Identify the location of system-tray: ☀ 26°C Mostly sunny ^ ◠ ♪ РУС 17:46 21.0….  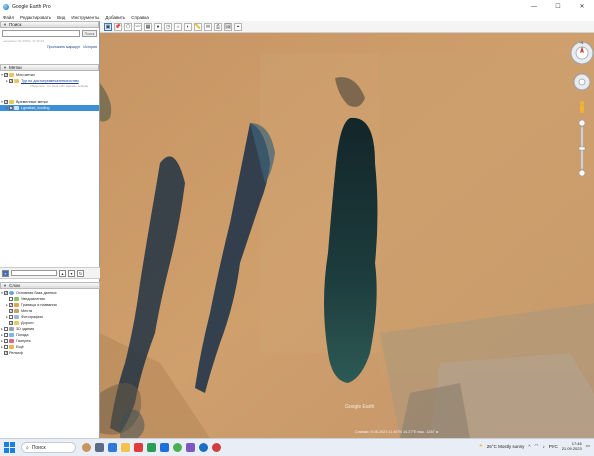
(534, 446).